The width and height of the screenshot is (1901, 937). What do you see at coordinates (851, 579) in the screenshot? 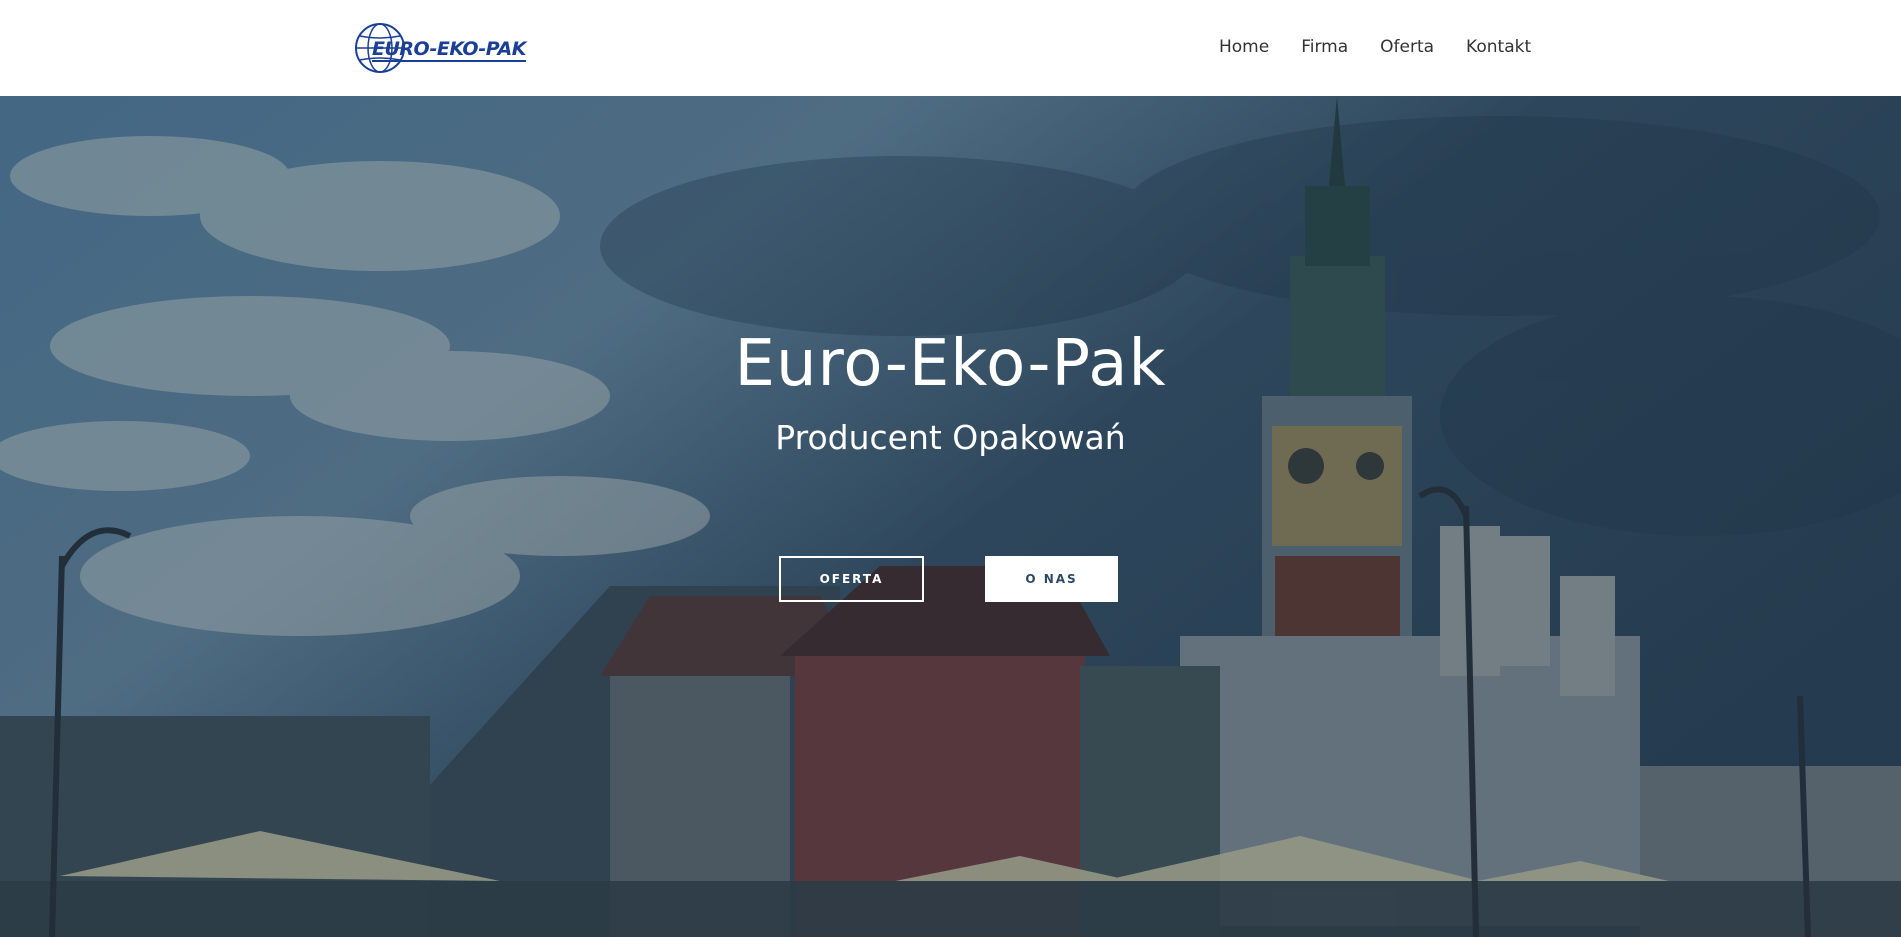
I see `oferta-button: OFERTA` at bounding box center [851, 579].